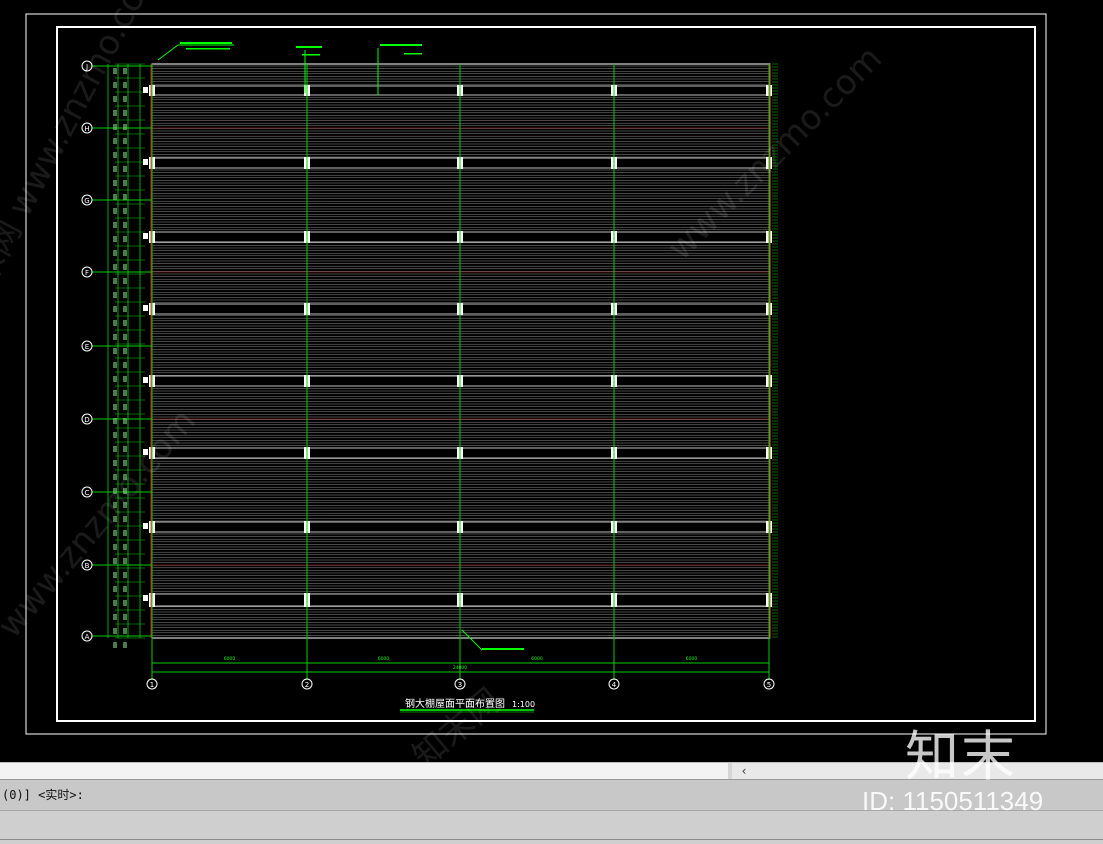 The width and height of the screenshot is (1103, 844). What do you see at coordinates (86, 420) in the screenshot?
I see `row-axis-label: D` at bounding box center [86, 420].